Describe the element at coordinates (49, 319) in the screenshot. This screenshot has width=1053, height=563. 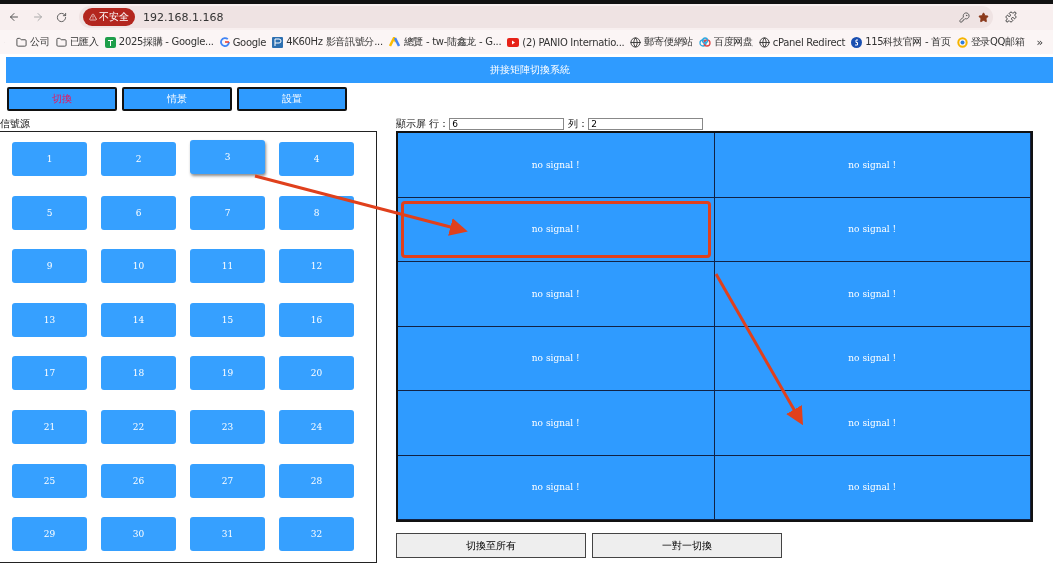
I see `source-button: 13` at that location.